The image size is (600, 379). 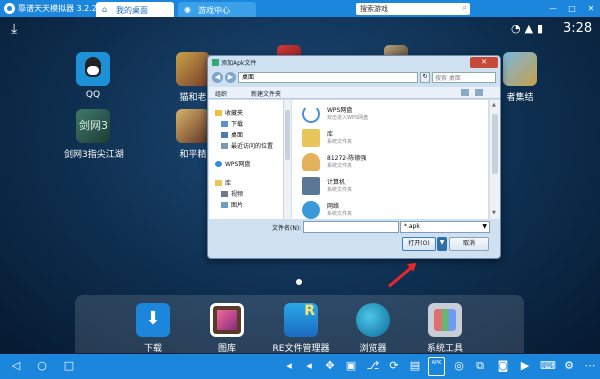 What do you see at coordinates (218, 113) in the screenshot?
I see `star-icon` at bounding box center [218, 113].